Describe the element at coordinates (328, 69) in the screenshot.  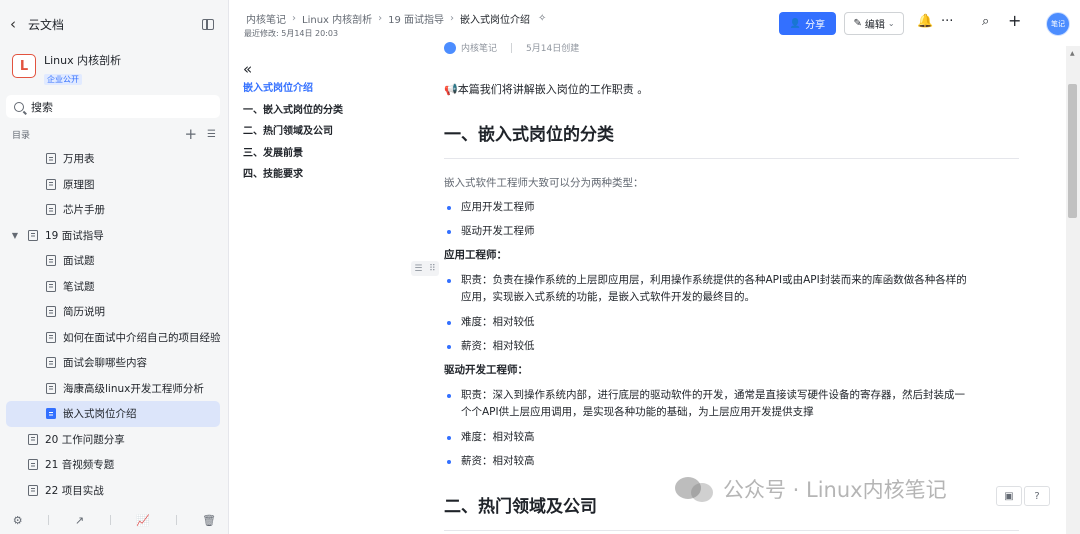
I see `collapse-outline-icon: «` at that location.